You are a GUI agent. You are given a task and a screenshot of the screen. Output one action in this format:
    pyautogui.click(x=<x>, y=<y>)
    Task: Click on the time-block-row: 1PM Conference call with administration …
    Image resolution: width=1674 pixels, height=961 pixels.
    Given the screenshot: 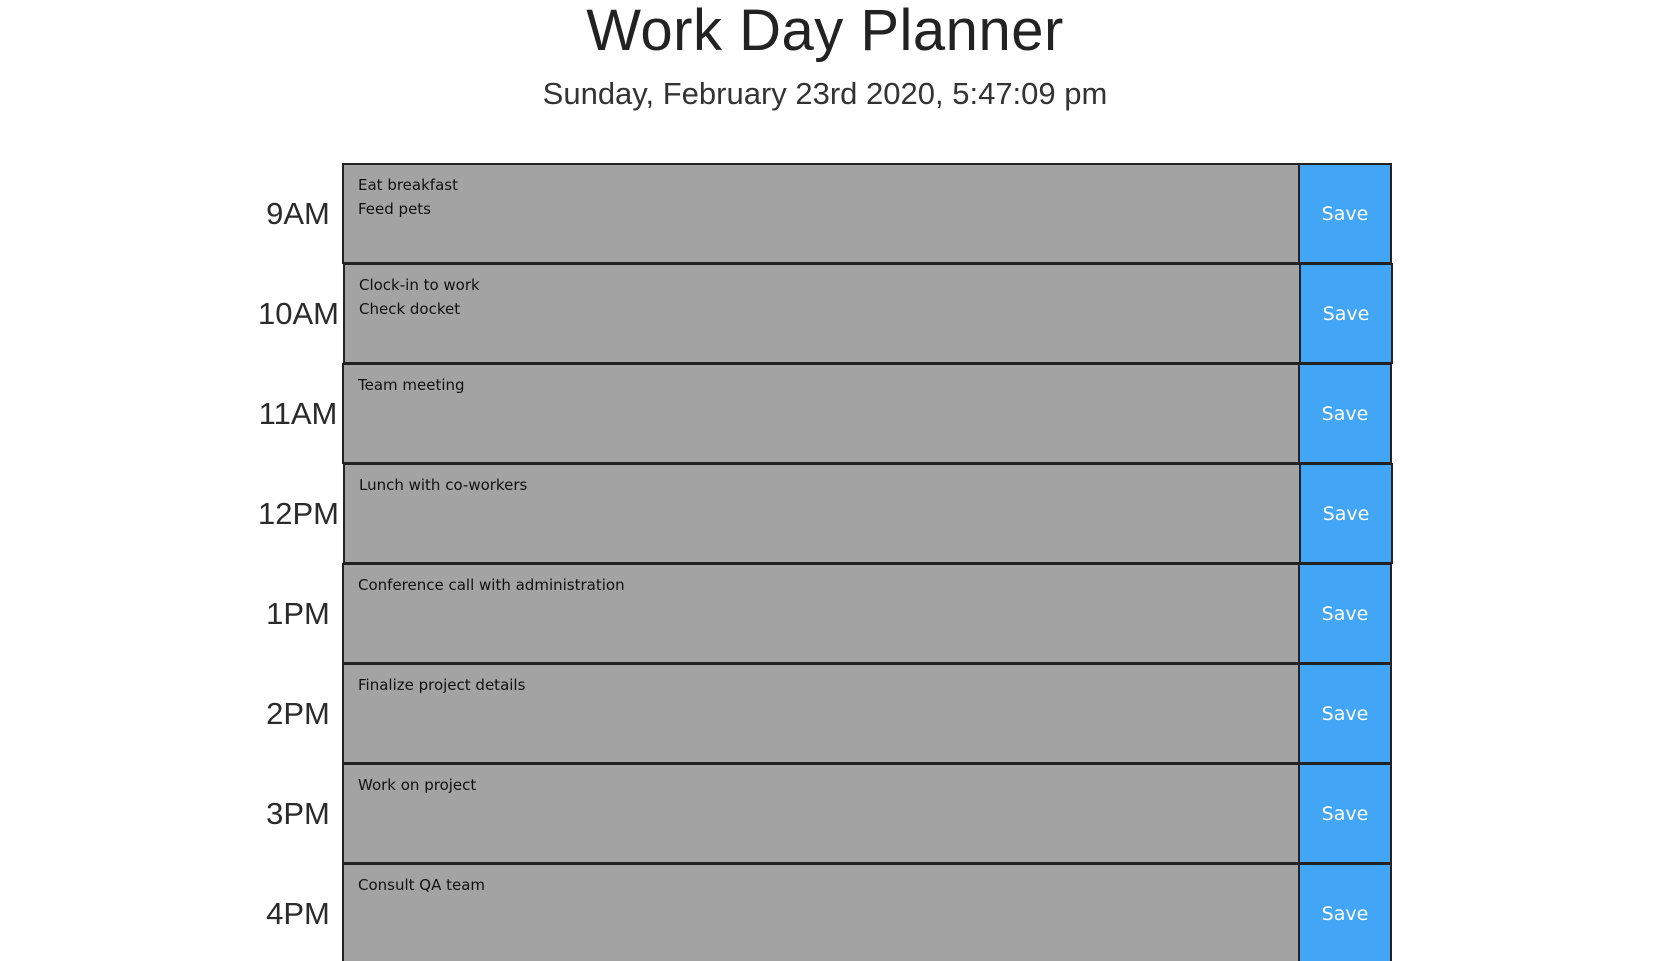 What is the action you would take?
    pyautogui.click(x=825, y=613)
    